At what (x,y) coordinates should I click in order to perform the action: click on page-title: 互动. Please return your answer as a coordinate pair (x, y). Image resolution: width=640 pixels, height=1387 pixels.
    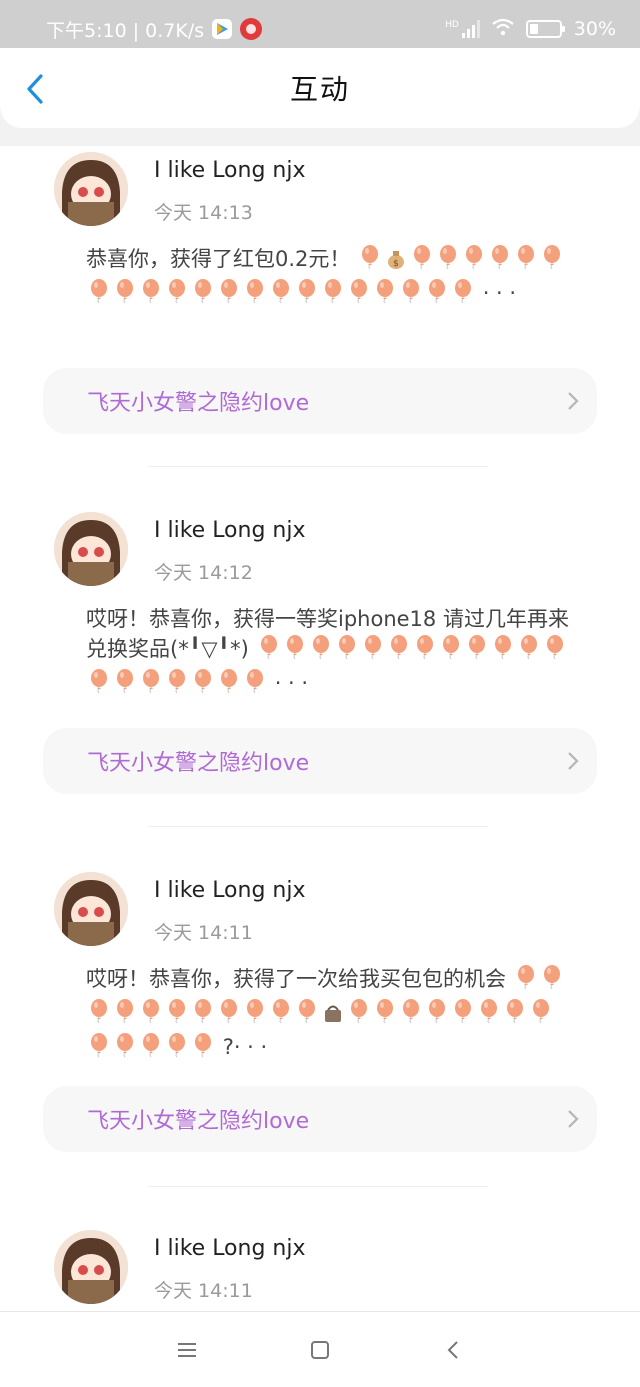
    Looking at the image, I should click on (319, 89).